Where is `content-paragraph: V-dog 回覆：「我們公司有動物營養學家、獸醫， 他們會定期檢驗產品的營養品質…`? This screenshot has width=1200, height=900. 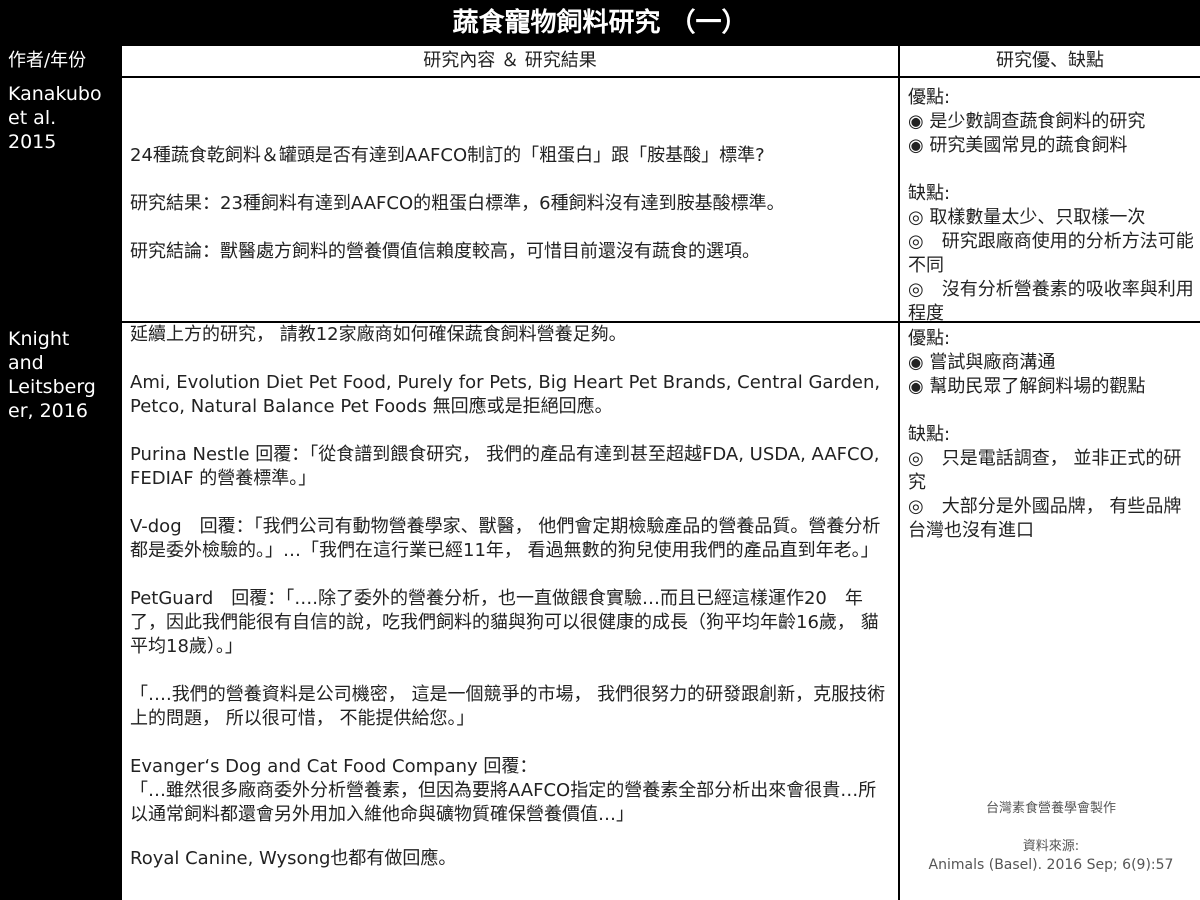 content-paragraph: V-dog 回覆：「我們公司有動物營養學家、獸醫， 他們會定期檢驗產品的營養品質… is located at coordinates (505, 538).